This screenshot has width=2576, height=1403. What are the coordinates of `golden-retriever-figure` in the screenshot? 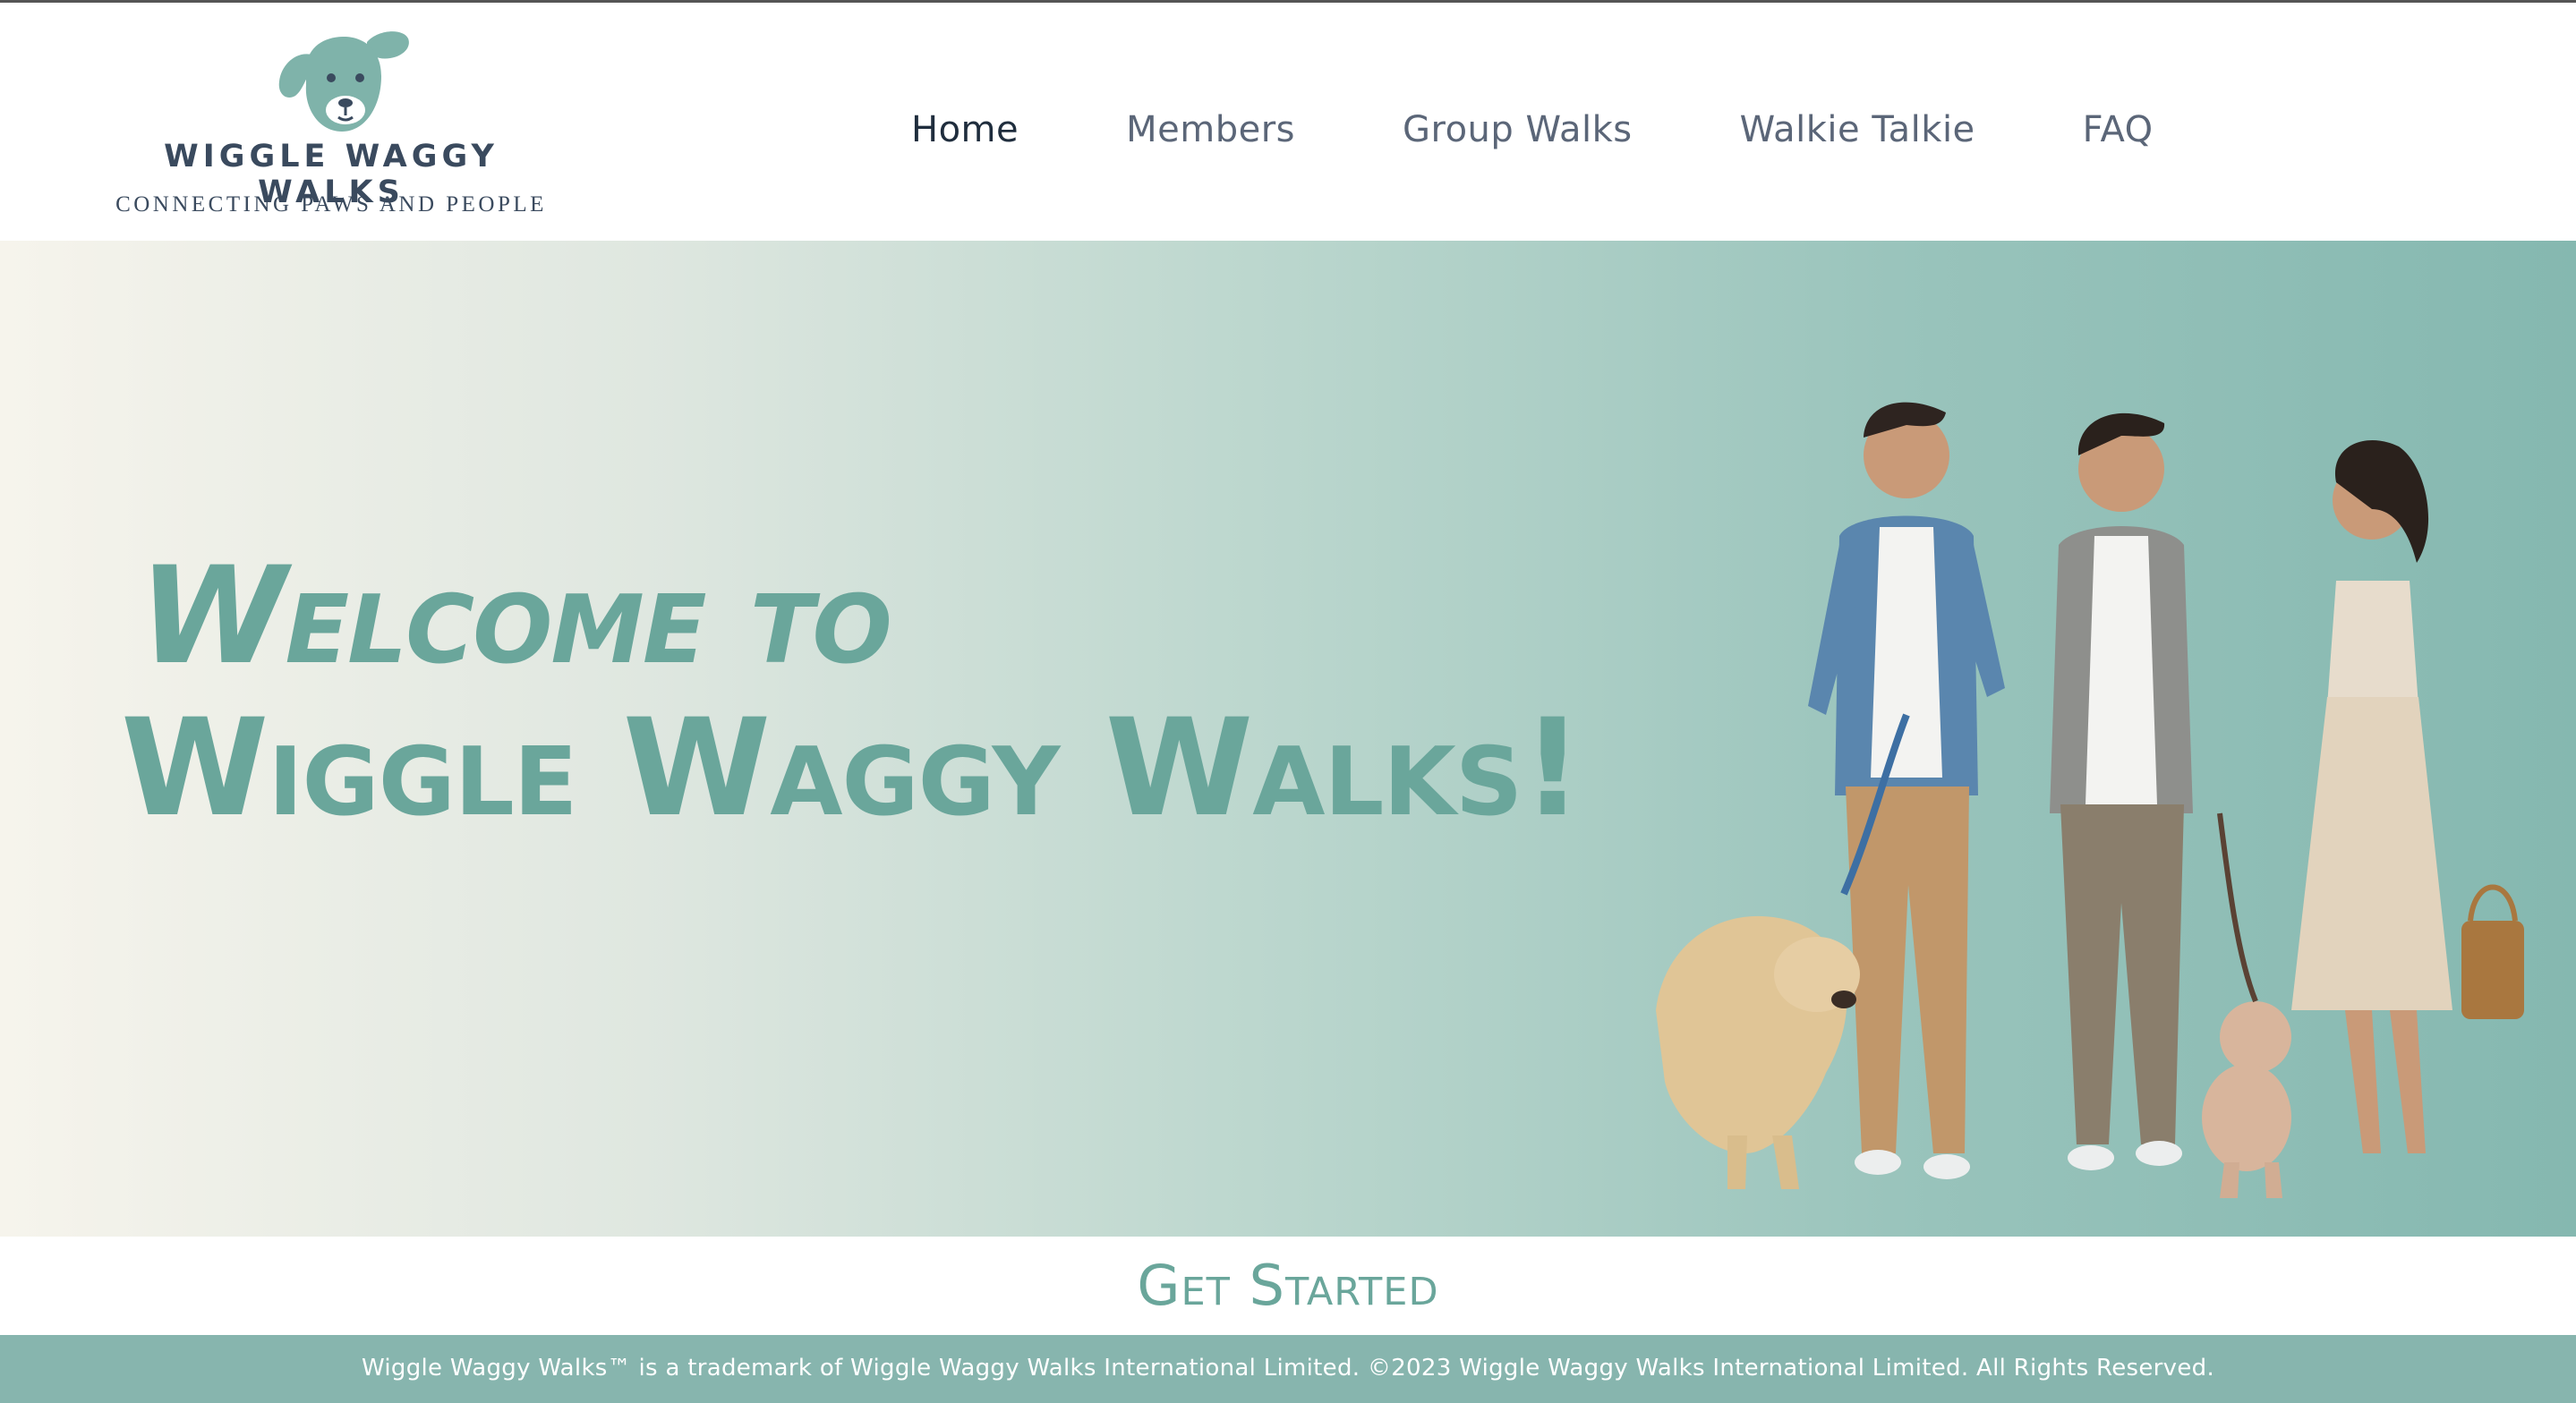 It's located at (1758, 1052).